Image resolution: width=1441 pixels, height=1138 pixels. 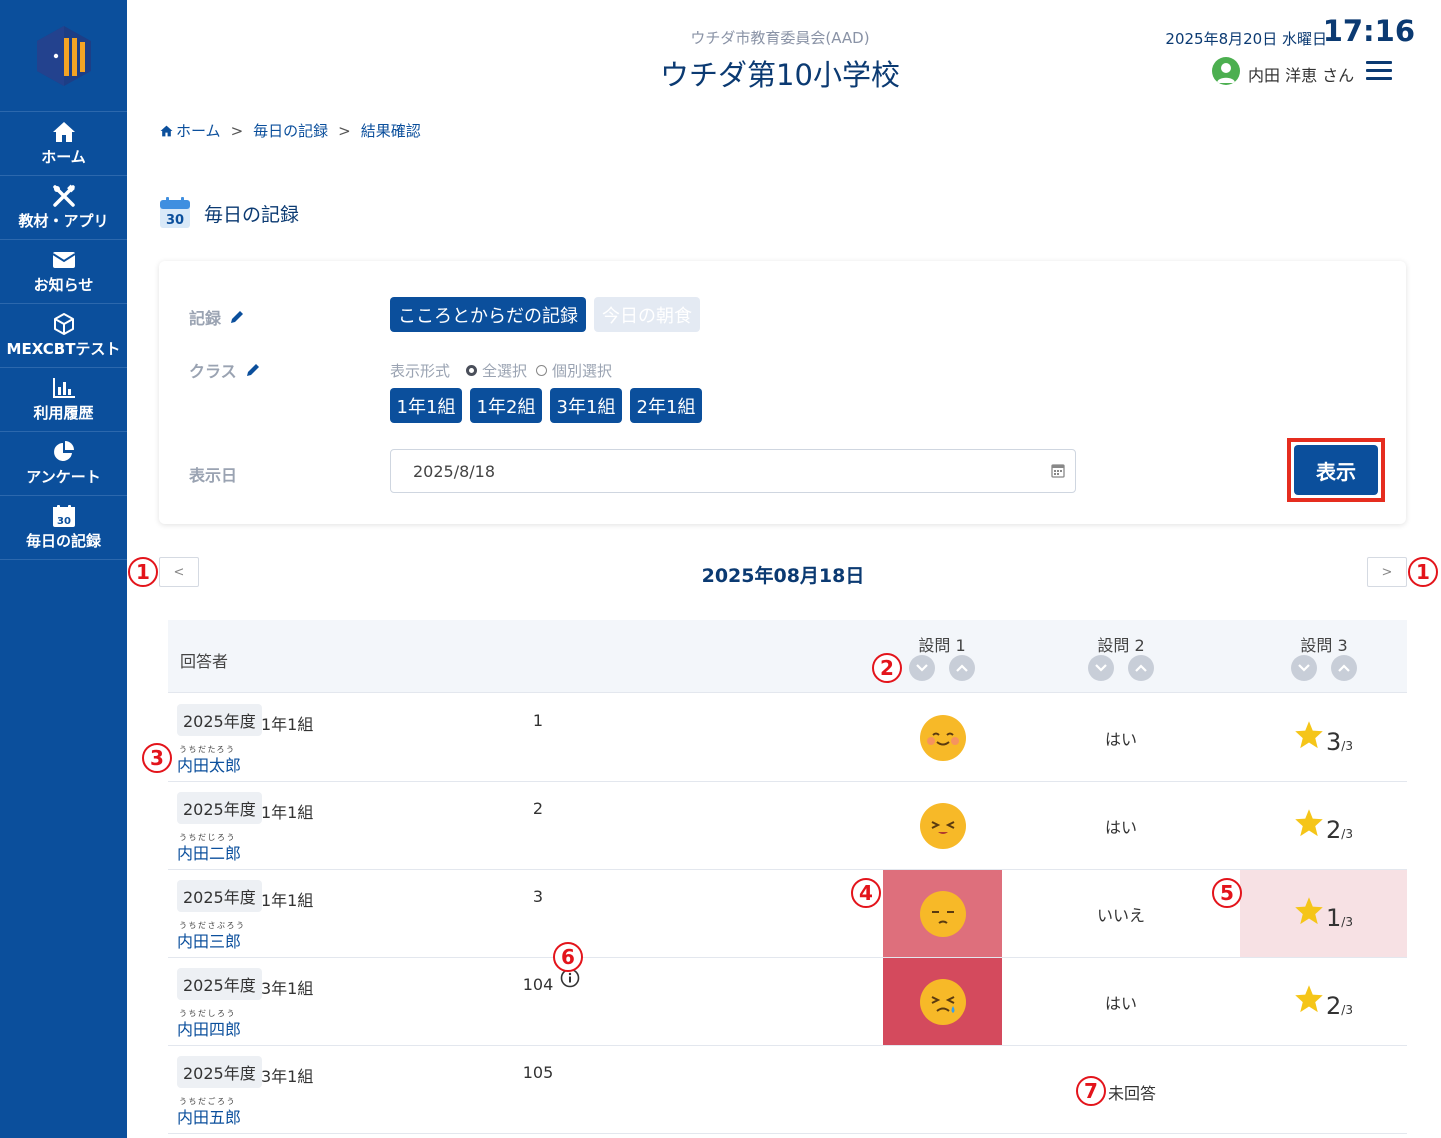 I want to click on radio-individual-label: 個別選択, so click(x=582, y=370).